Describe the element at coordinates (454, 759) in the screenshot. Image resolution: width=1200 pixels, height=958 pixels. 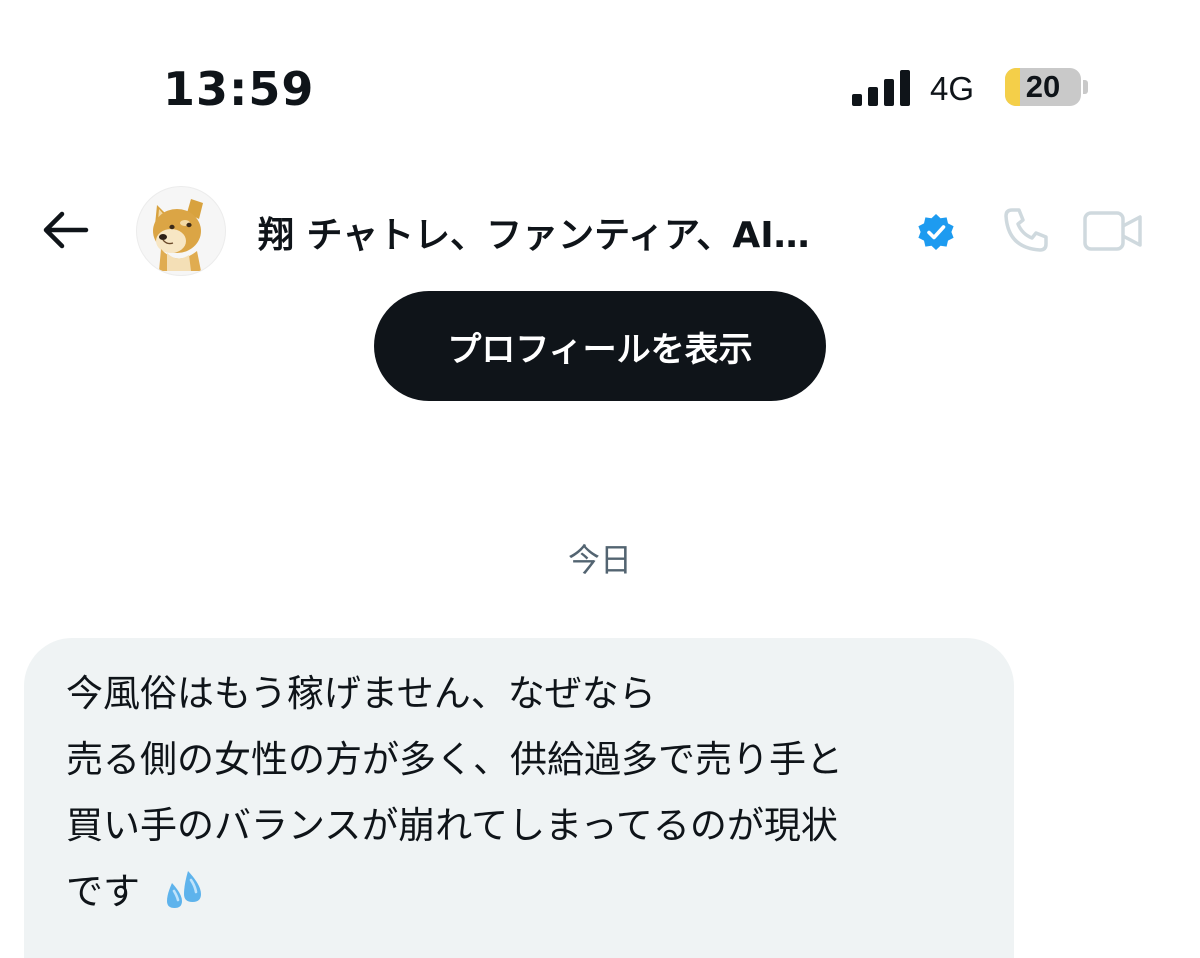
I see `message-line: 売る側の女性の方が多く、供給過多で売り手と` at that location.